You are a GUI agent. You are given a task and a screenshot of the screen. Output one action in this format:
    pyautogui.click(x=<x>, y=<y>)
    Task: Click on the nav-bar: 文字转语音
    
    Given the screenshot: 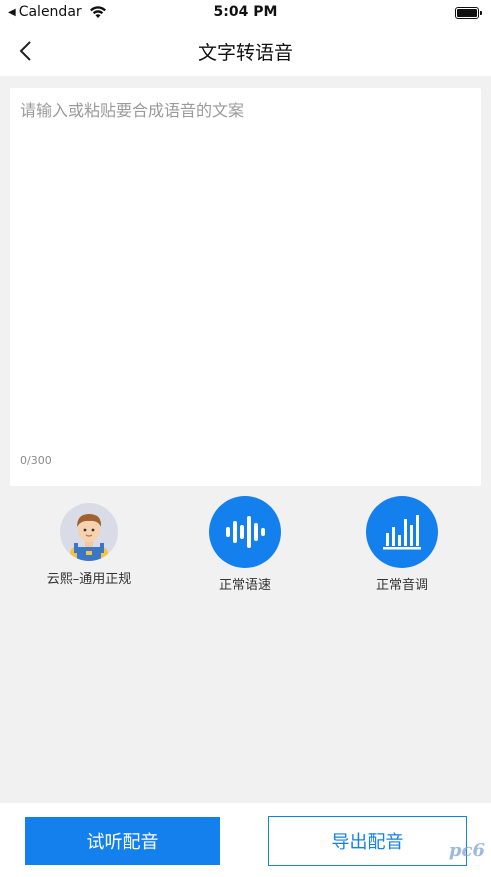 What is the action you would take?
    pyautogui.click(x=245, y=51)
    